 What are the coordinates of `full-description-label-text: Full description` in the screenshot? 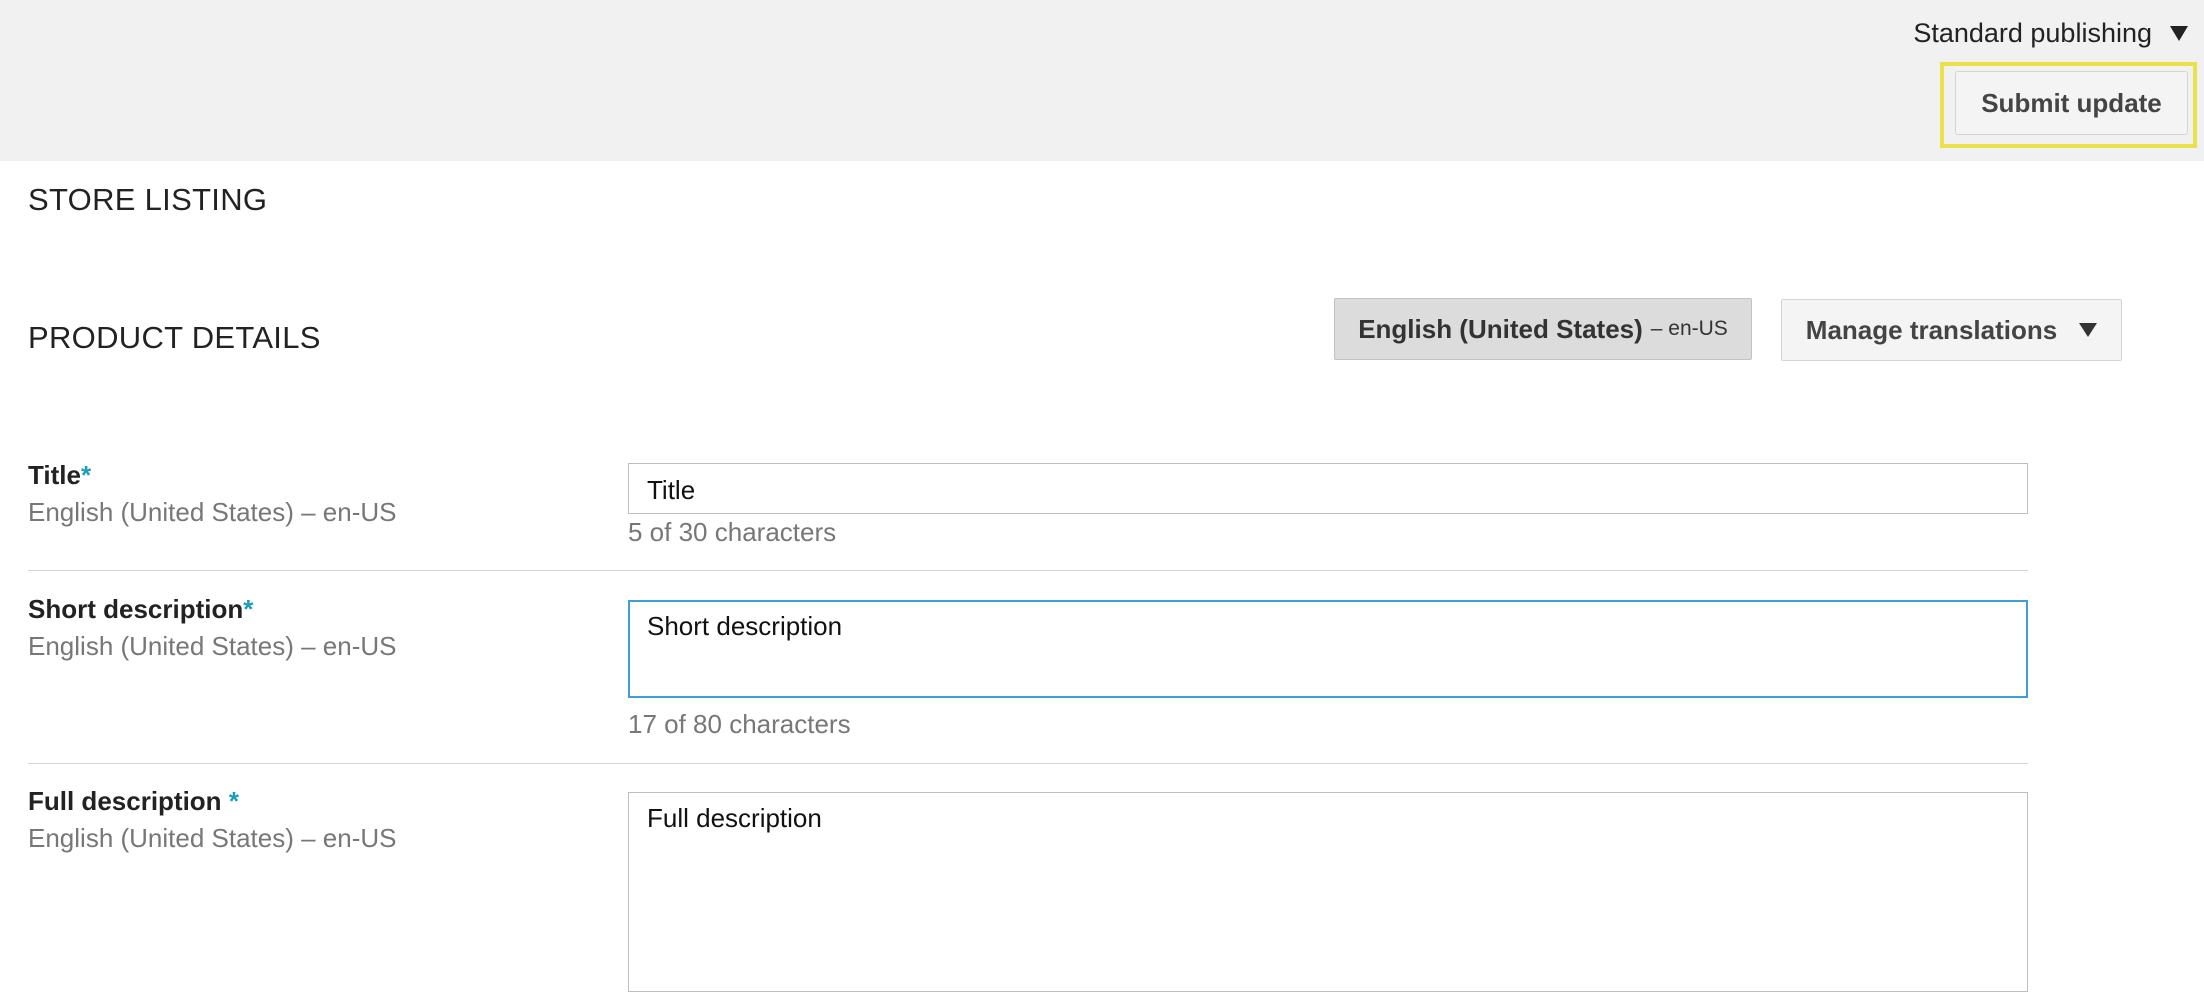 It's located at (125, 801).